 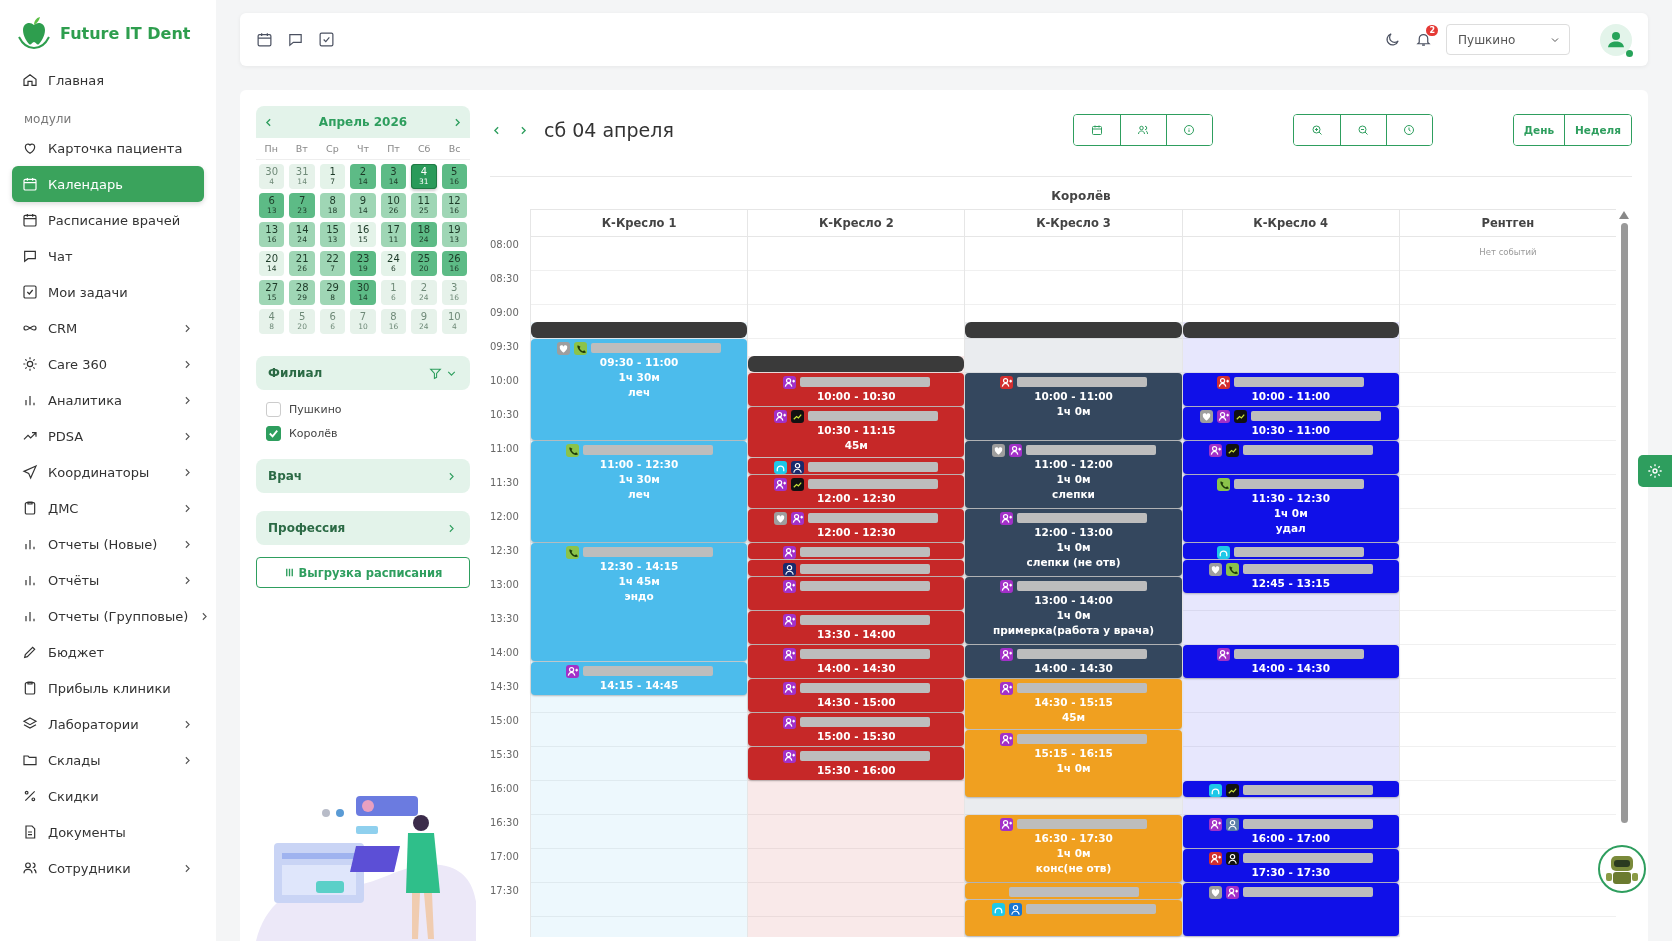 I want to click on sidebar-item: PDSA, so click(x=108, y=436).